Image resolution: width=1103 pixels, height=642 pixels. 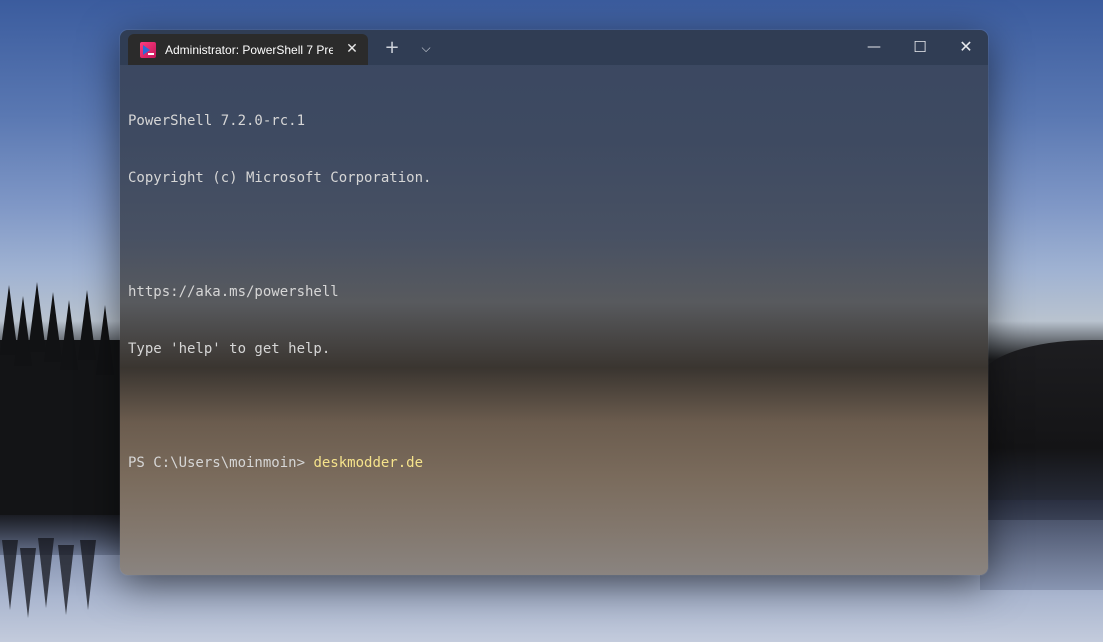 What do you see at coordinates (1041, 545) in the screenshot?
I see `wallpaper-reflection` at bounding box center [1041, 545].